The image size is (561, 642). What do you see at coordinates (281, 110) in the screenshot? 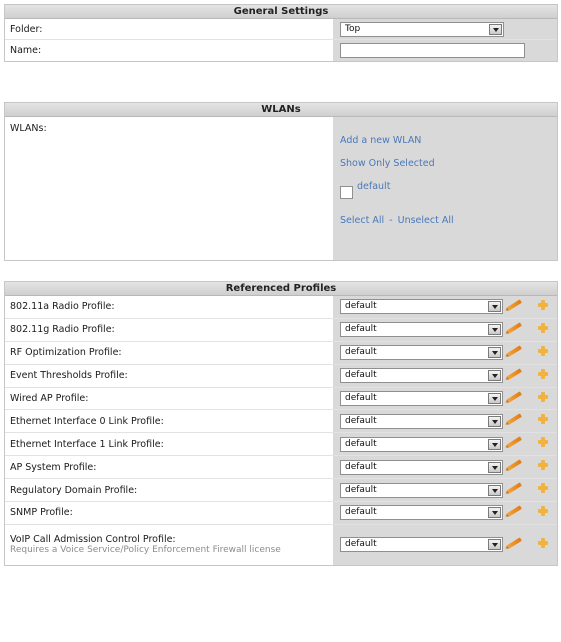
I see `wlans-header: WLANs` at bounding box center [281, 110].